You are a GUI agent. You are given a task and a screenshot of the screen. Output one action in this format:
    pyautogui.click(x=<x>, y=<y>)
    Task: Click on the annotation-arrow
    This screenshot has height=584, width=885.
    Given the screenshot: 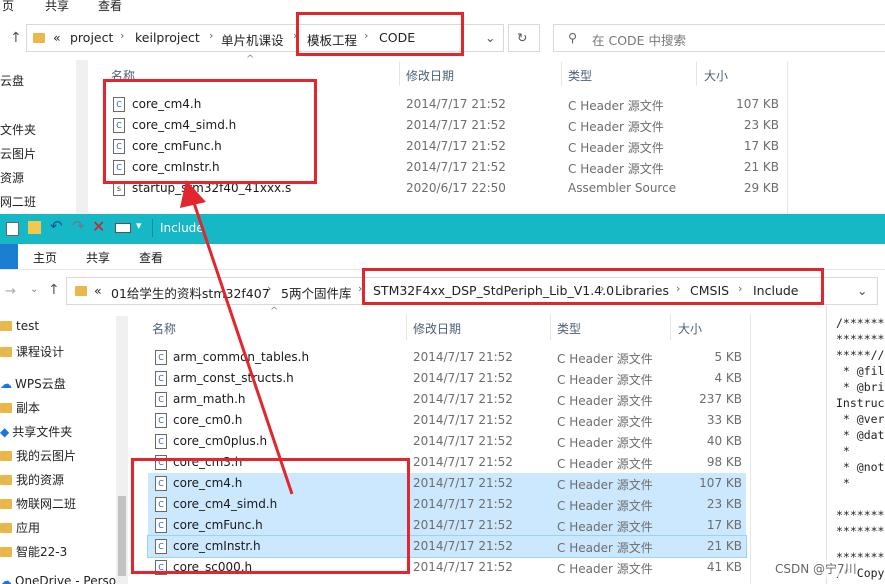 What is the action you would take?
    pyautogui.click(x=237, y=337)
    